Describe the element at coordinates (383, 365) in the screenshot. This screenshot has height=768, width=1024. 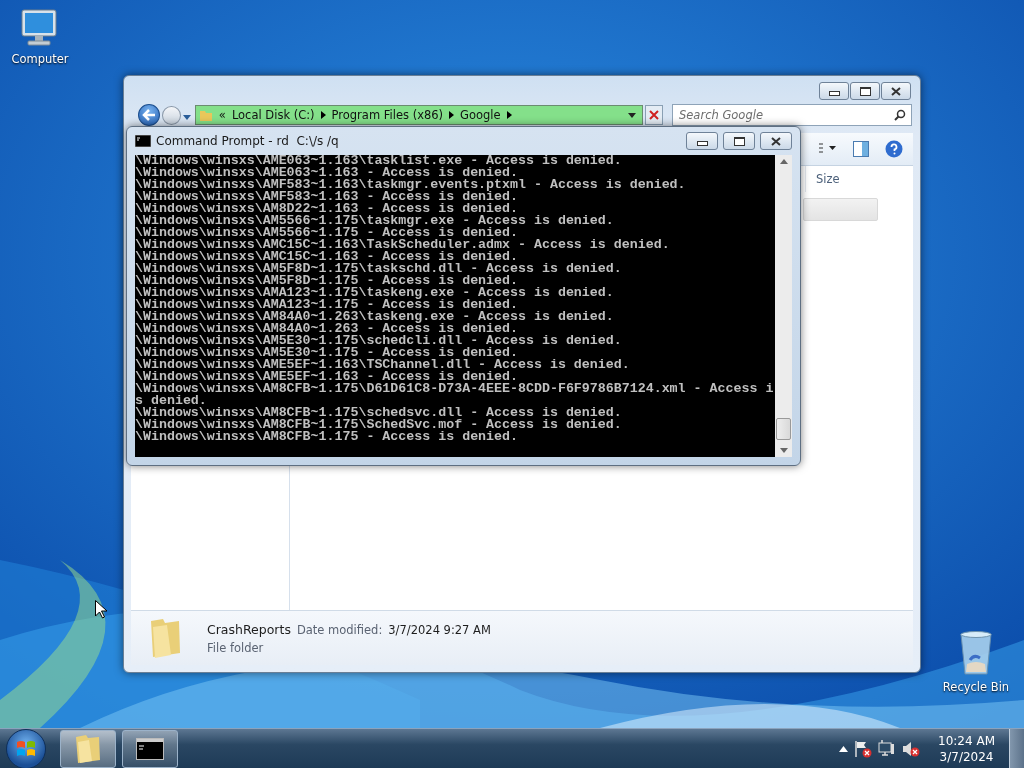
I see `console-line: \Windows\winsxs\AME5EF~1.163\TSChannel.dll - Access is denied.` at that location.